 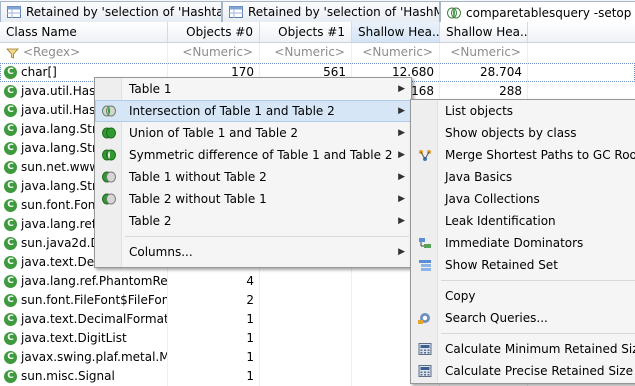 What do you see at coordinates (306, 32) in the screenshot?
I see `column-header-objects-1: Objects #1` at bounding box center [306, 32].